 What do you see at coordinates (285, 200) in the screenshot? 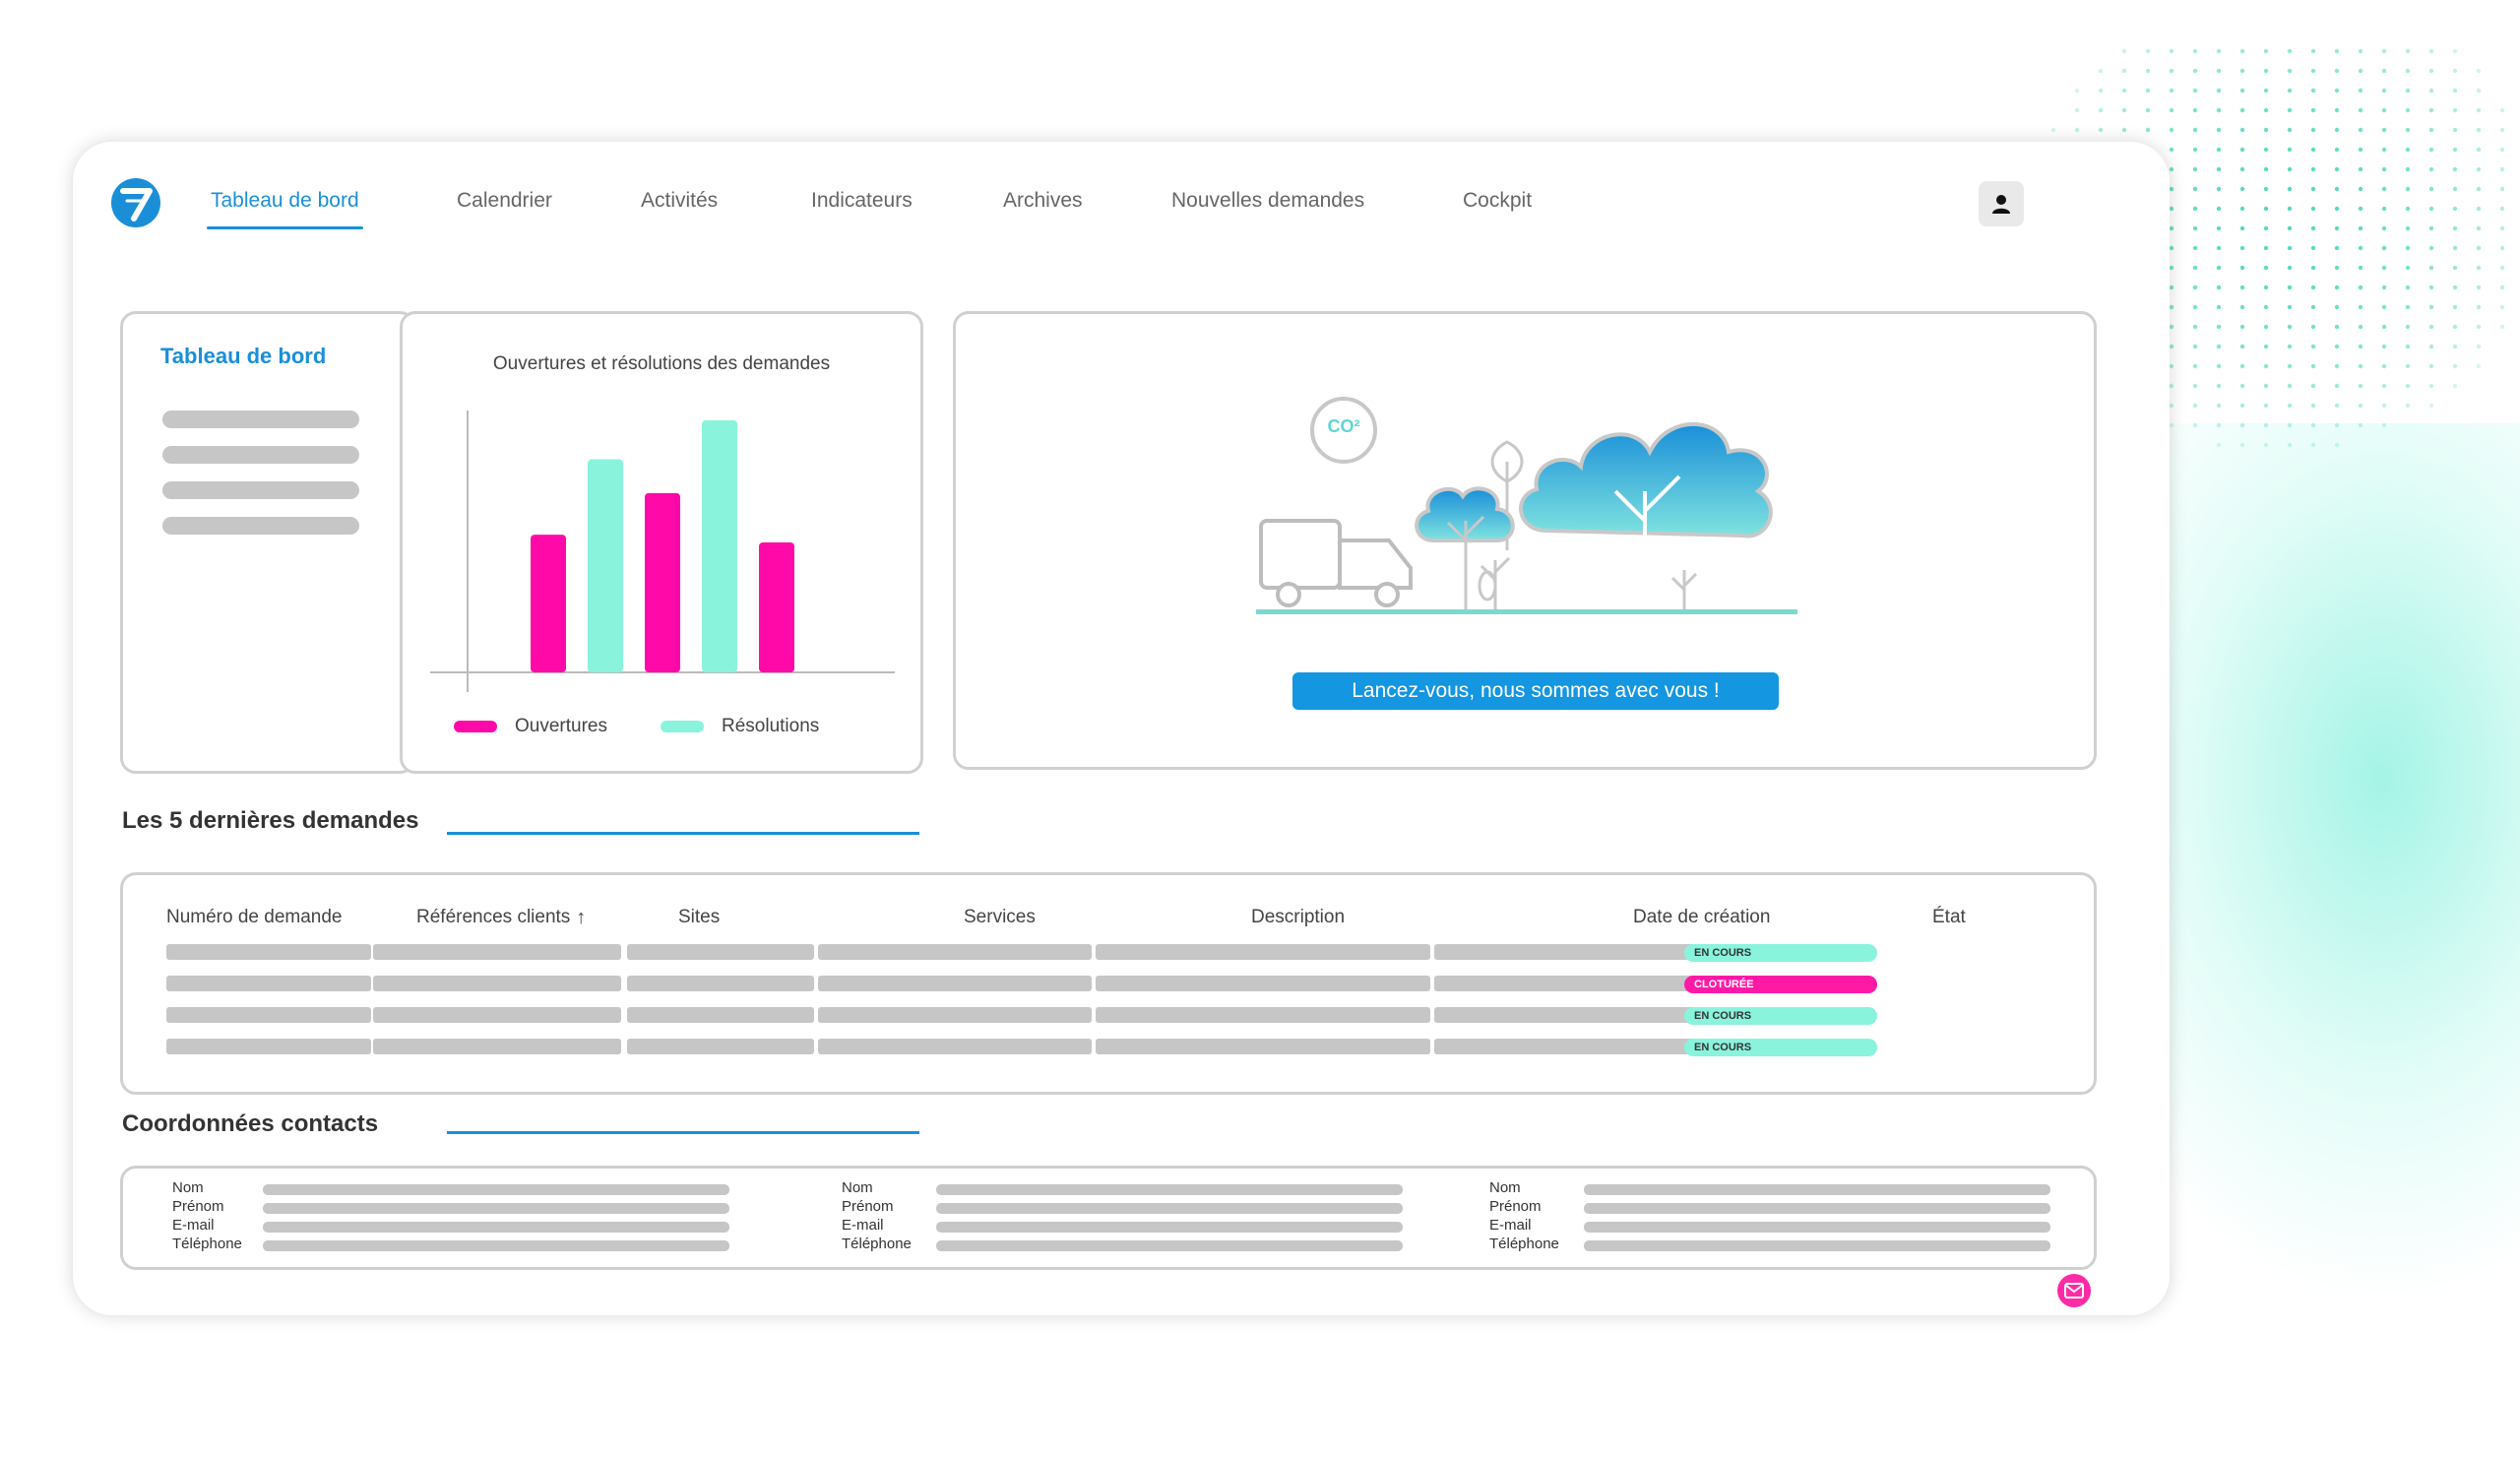
I see `nav-label: Tableau de bord` at bounding box center [285, 200].